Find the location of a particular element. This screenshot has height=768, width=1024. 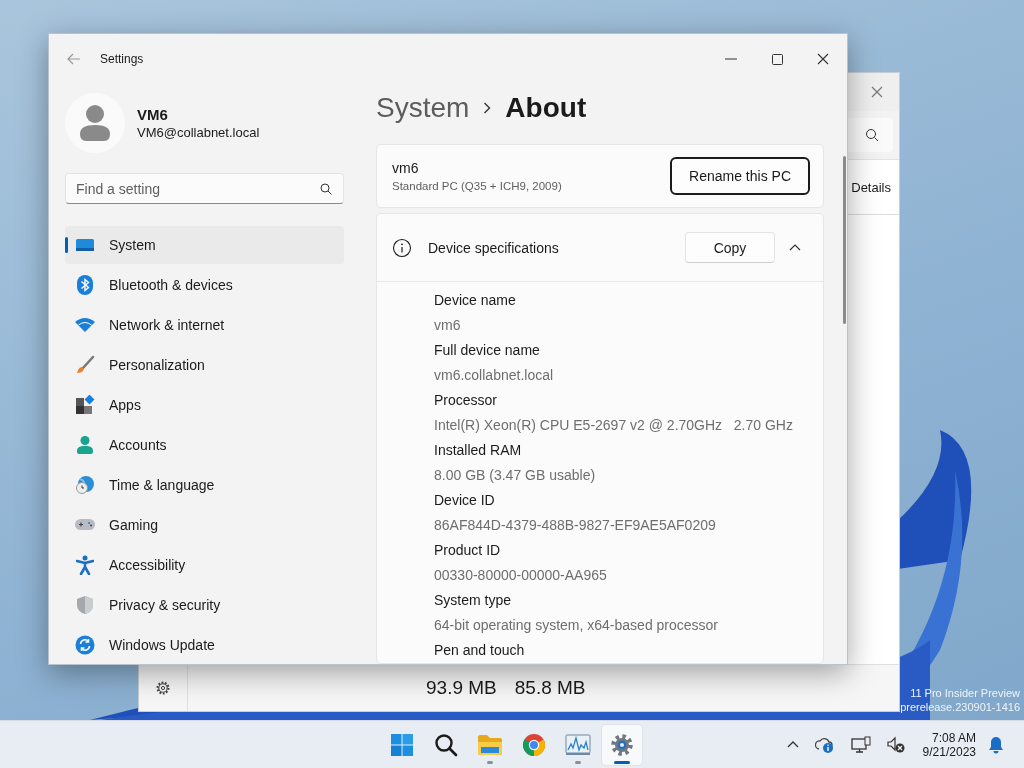

clock: 7:08 AM 9/21/2023 is located at coordinates (946, 744).